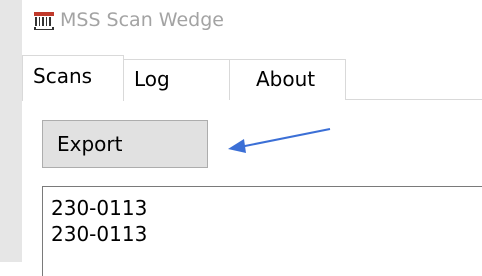  Describe the element at coordinates (125, 144) in the screenshot. I see `export-button: Export` at that location.